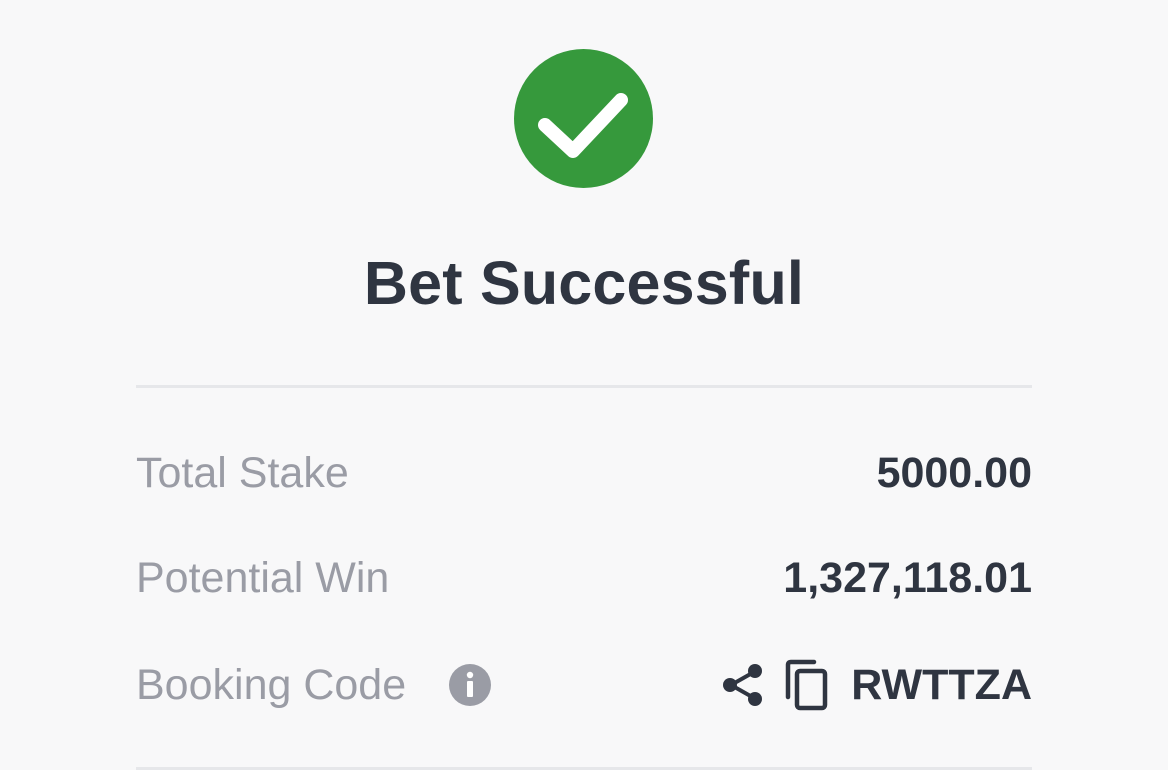 This screenshot has width=1168, height=770. What do you see at coordinates (242, 473) in the screenshot?
I see `total-stake-label: Total Stake` at bounding box center [242, 473].